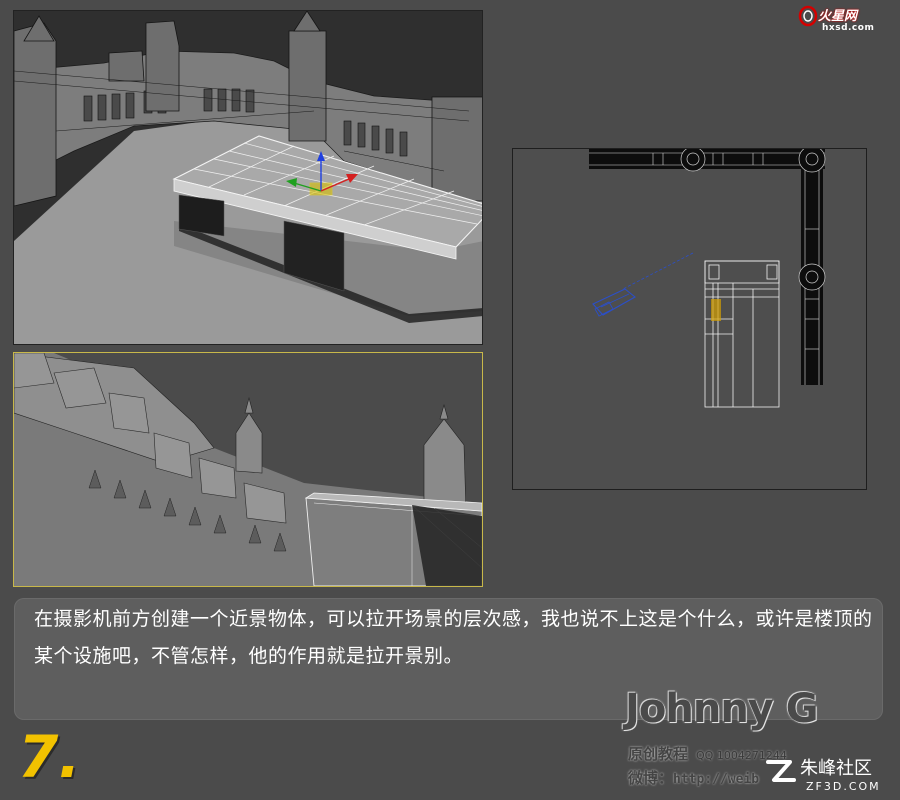 The image size is (900, 800). Describe the element at coordinates (49, 757) in the screenshot. I see `step-number: 7.` at that location.